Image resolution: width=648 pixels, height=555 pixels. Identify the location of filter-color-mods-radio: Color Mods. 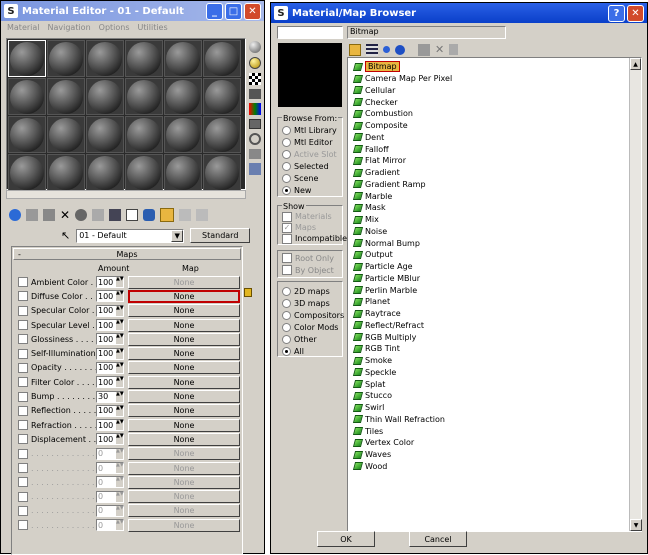
(313, 327).